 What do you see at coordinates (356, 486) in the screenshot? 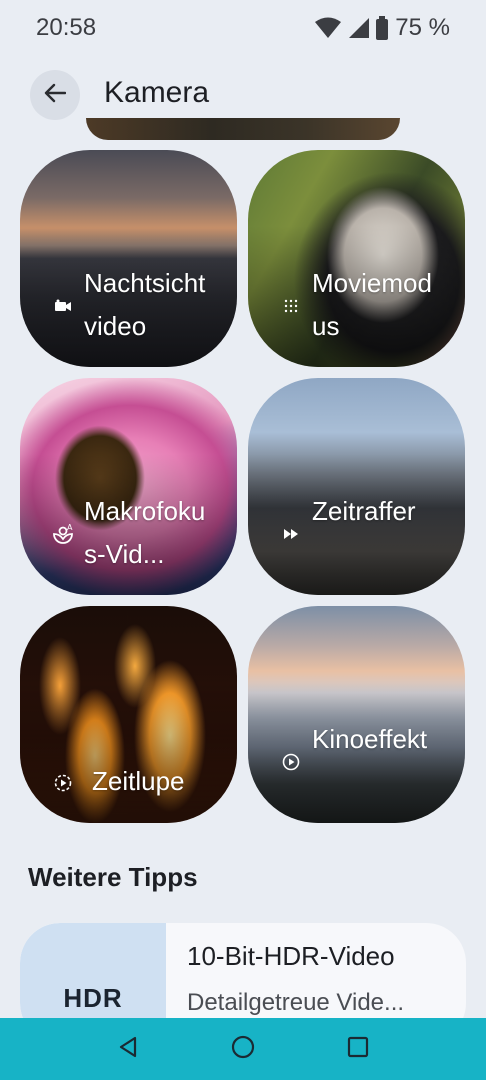
I see `tip-tile-timelapse: Zeitraffer` at bounding box center [356, 486].